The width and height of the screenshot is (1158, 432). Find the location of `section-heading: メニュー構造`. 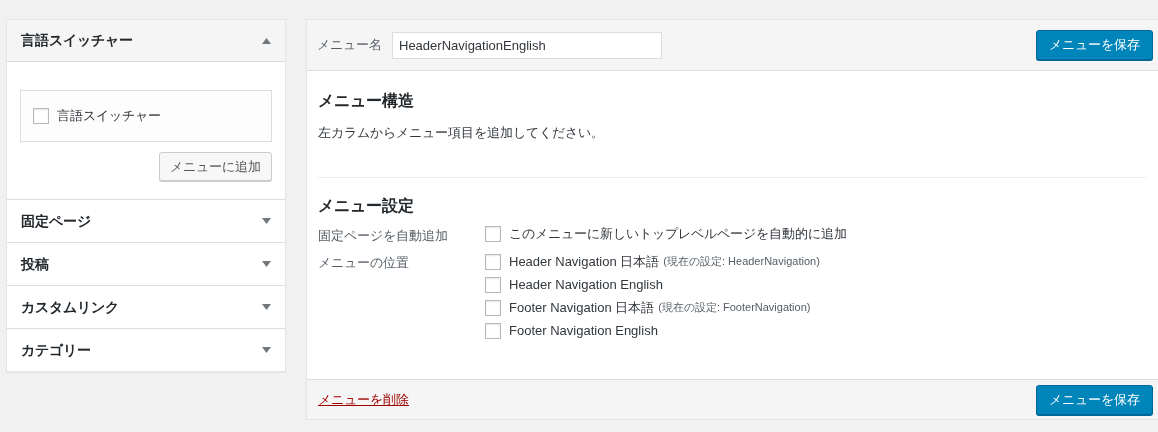

section-heading: メニュー構造 is located at coordinates (366, 101).